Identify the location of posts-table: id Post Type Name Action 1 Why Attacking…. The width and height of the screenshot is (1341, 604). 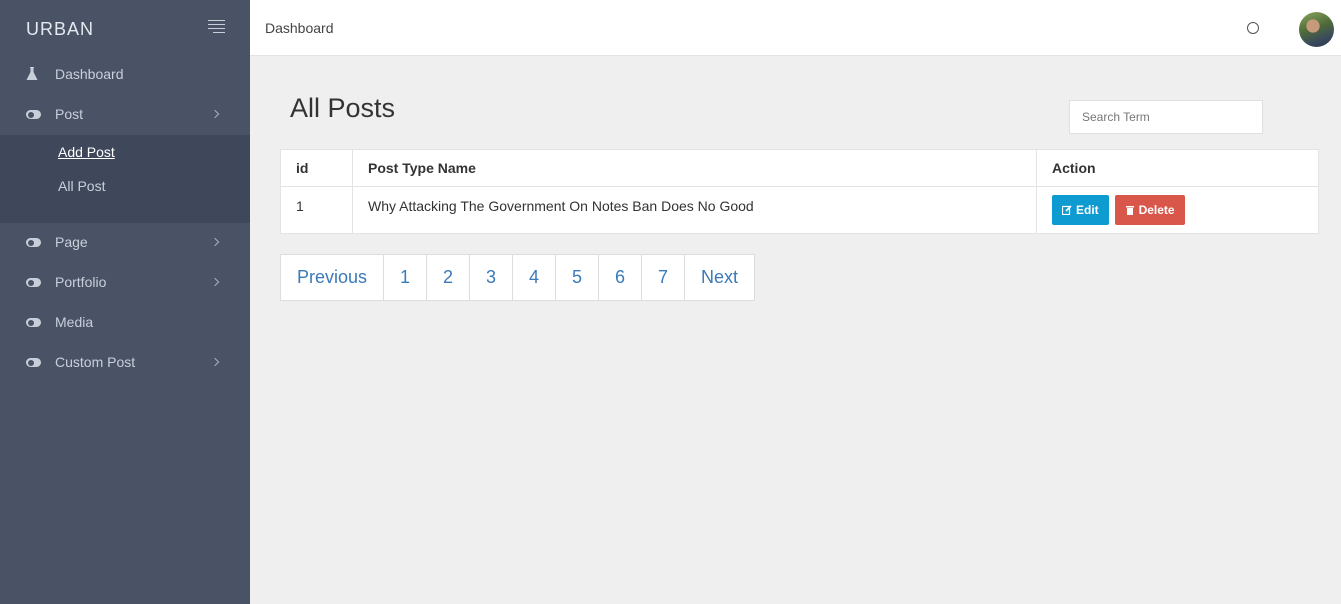
(799, 191).